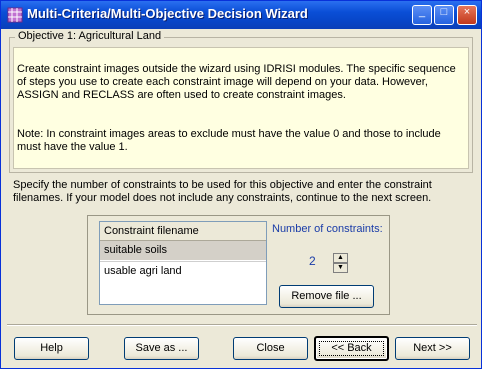 The height and width of the screenshot is (369, 482). I want to click on footer-divider, so click(242, 325).